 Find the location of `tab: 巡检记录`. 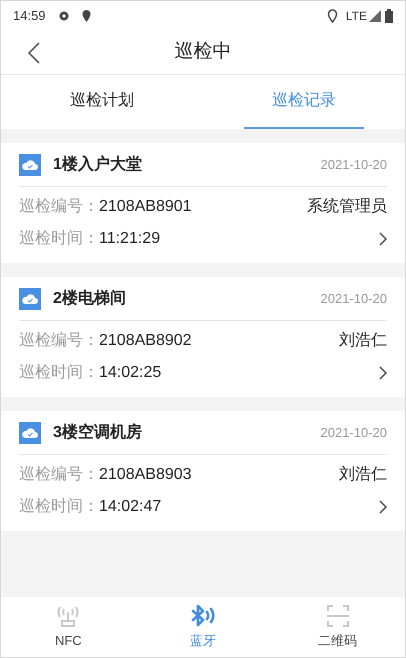

tab: 巡检记录 is located at coordinates (304, 102).